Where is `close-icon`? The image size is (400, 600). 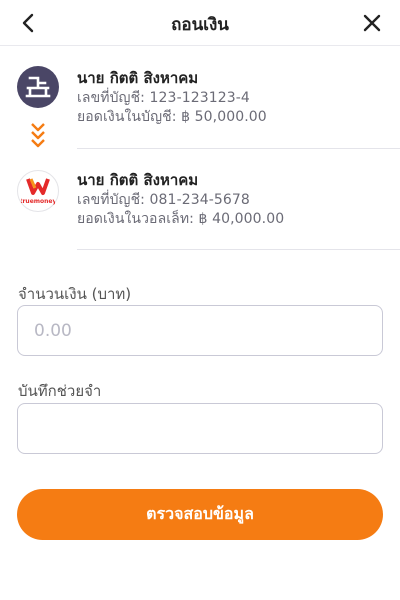
close-icon is located at coordinates (372, 23).